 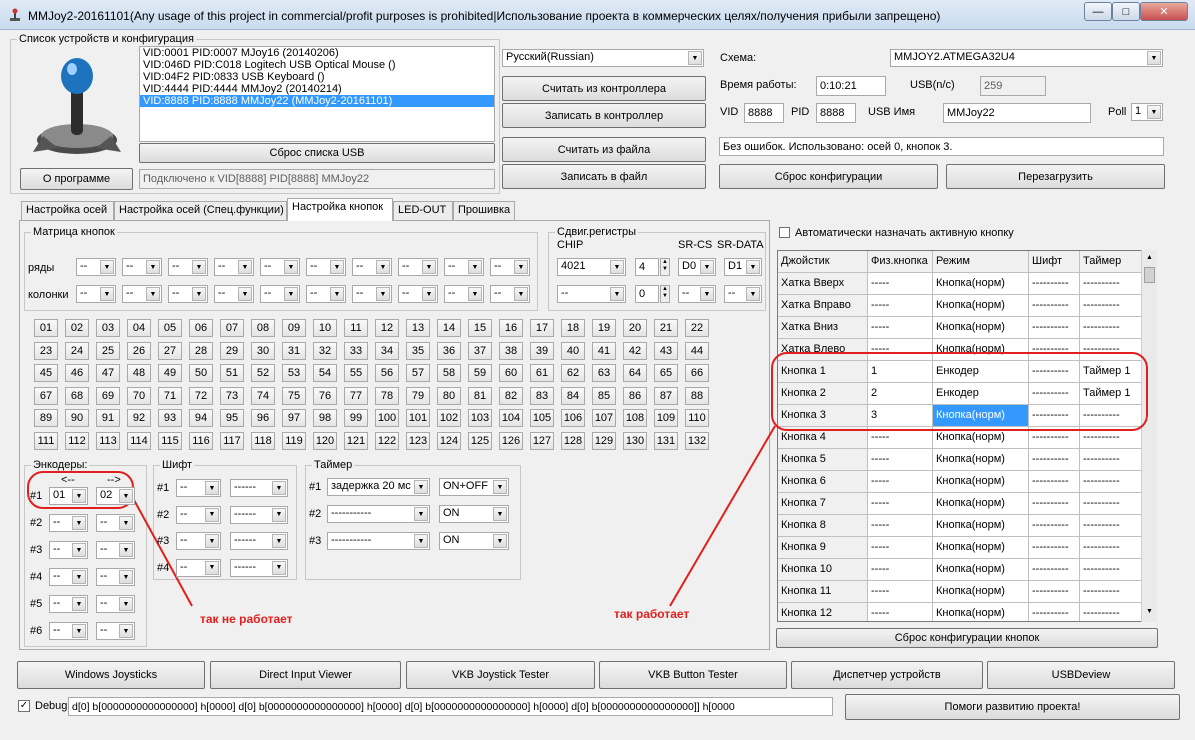 I want to click on timer-delay-select-2: ----------- ▼, so click(x=378, y=514).